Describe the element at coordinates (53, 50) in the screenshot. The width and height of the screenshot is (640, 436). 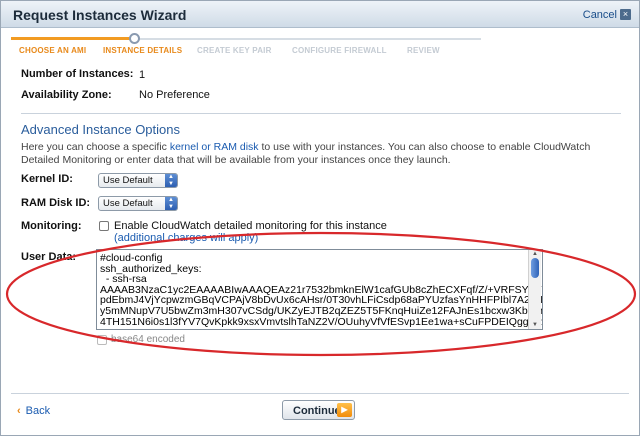
I see `step-choose-ami: CHOOSE AN AMI` at that location.